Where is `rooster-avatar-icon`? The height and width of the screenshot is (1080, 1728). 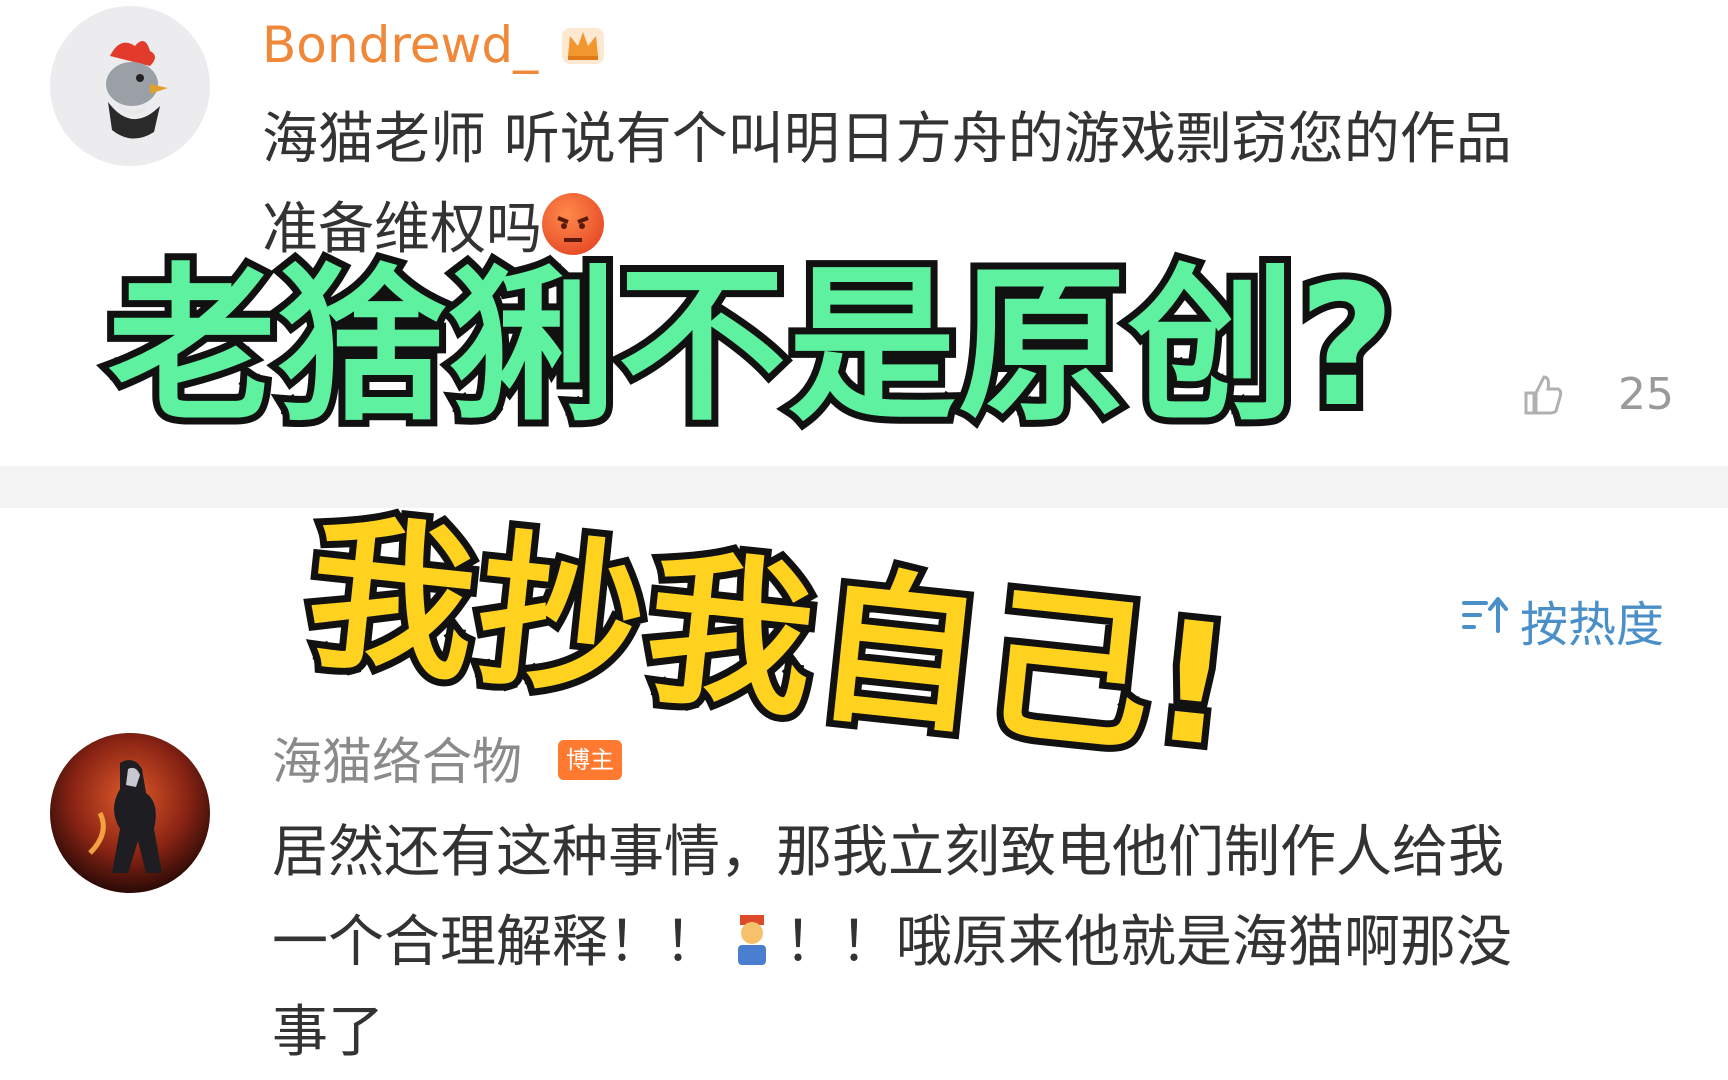
rooster-avatar-icon is located at coordinates (130, 86).